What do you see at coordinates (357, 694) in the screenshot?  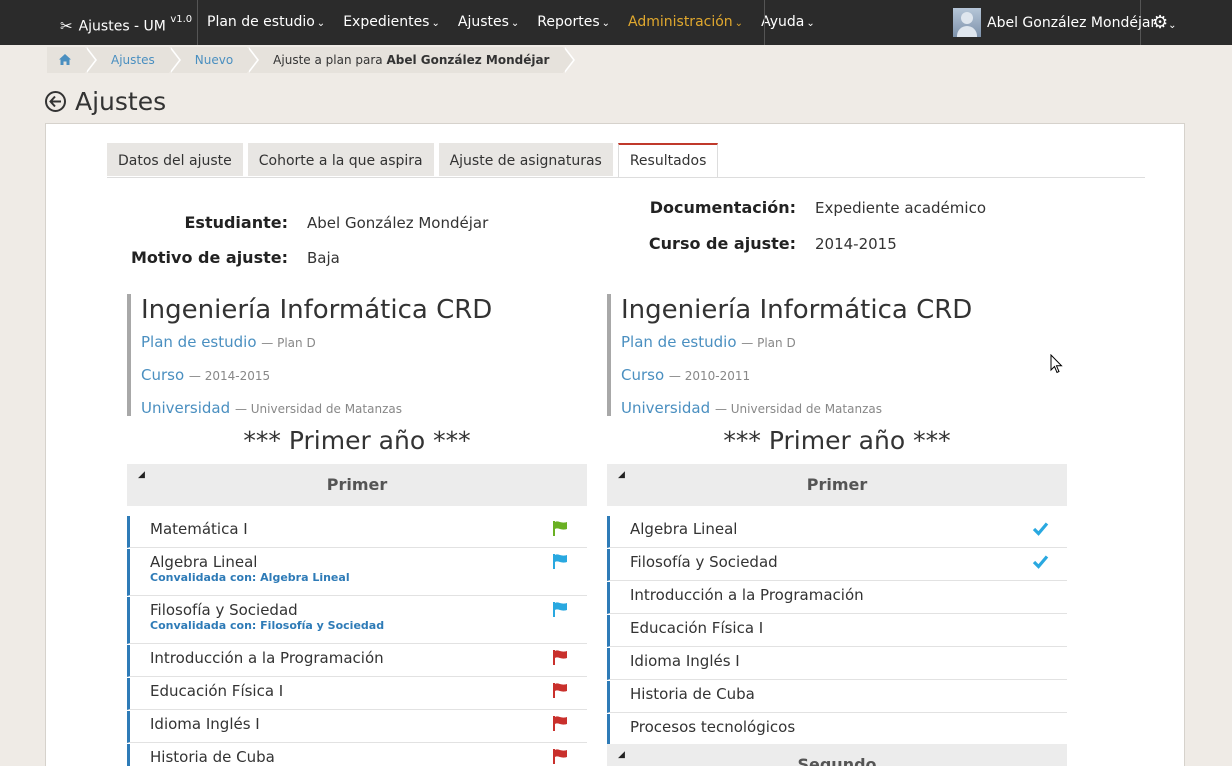 I see `left-subject-row: Educación Física I` at bounding box center [357, 694].